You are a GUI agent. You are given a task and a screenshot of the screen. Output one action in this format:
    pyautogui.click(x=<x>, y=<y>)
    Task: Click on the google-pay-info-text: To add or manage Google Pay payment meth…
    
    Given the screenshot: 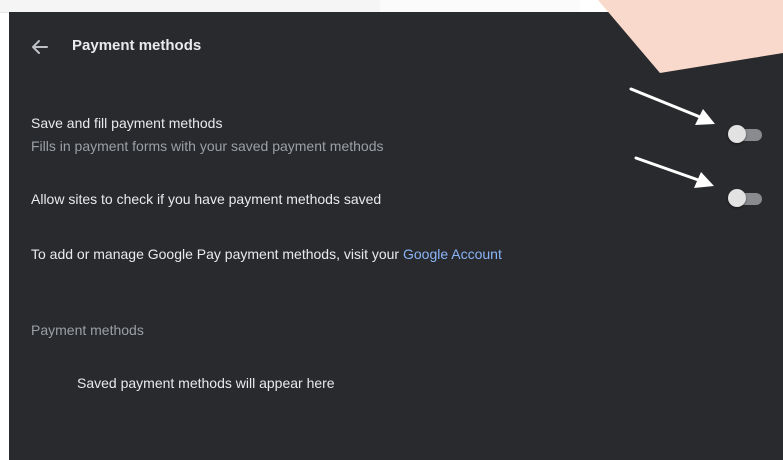 What is the action you would take?
    pyautogui.click(x=217, y=254)
    